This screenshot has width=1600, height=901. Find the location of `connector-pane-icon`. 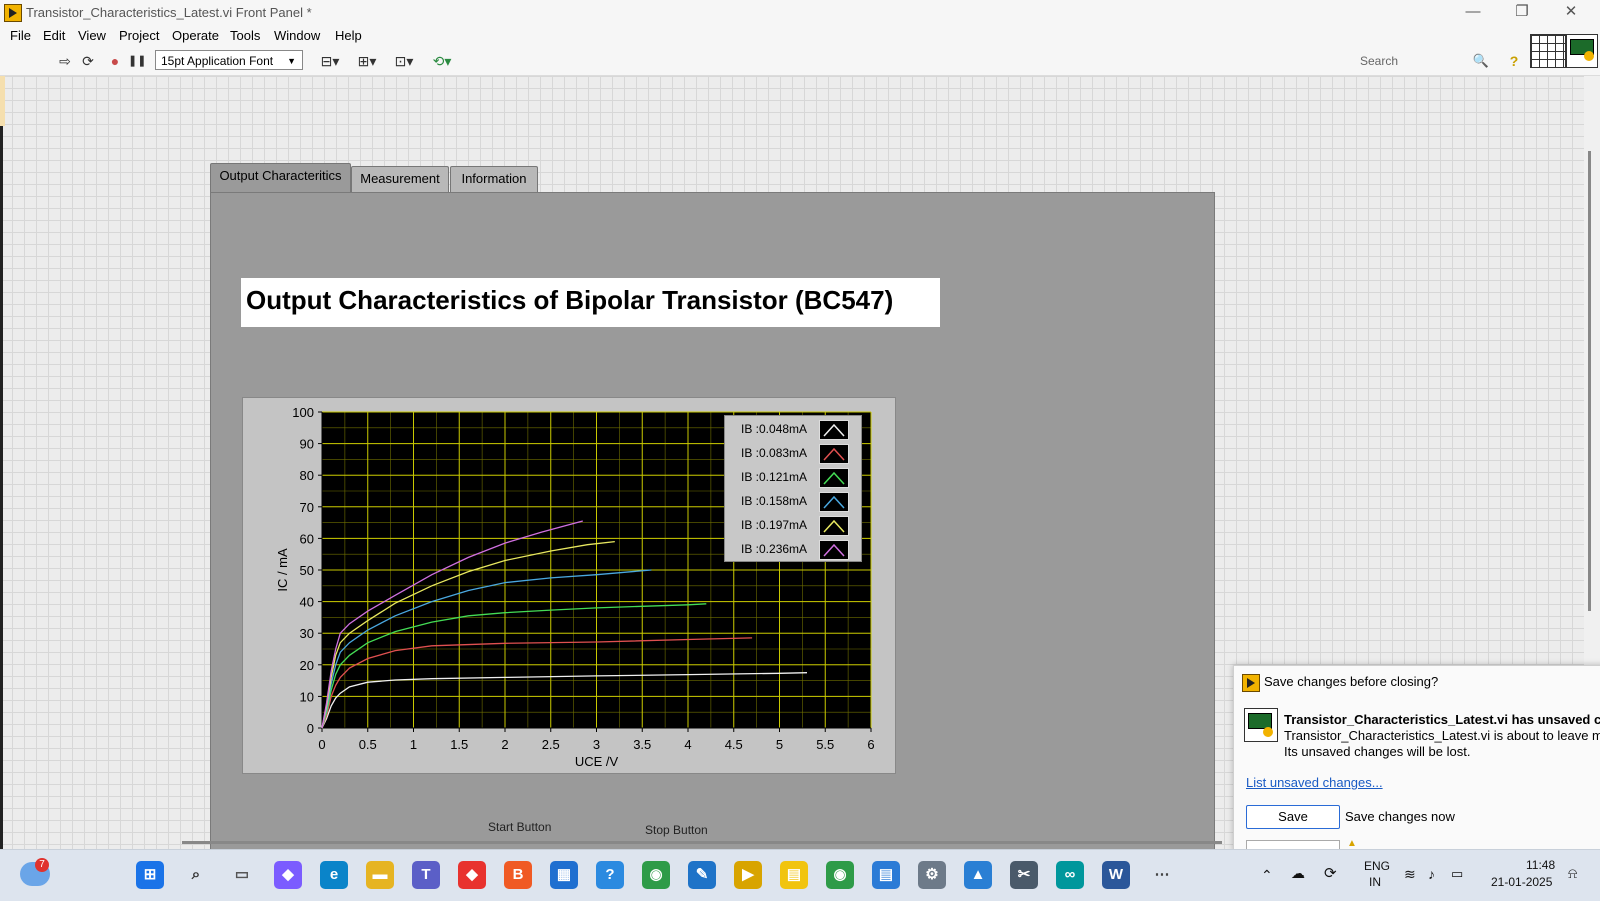

connector-pane-icon is located at coordinates (1548, 51).